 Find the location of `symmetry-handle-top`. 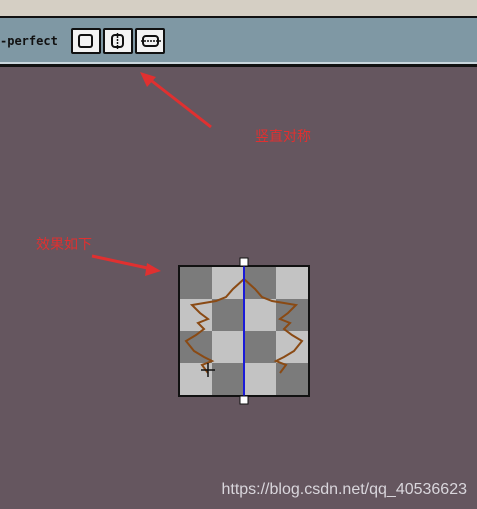

symmetry-handle-top is located at coordinates (244, 262).